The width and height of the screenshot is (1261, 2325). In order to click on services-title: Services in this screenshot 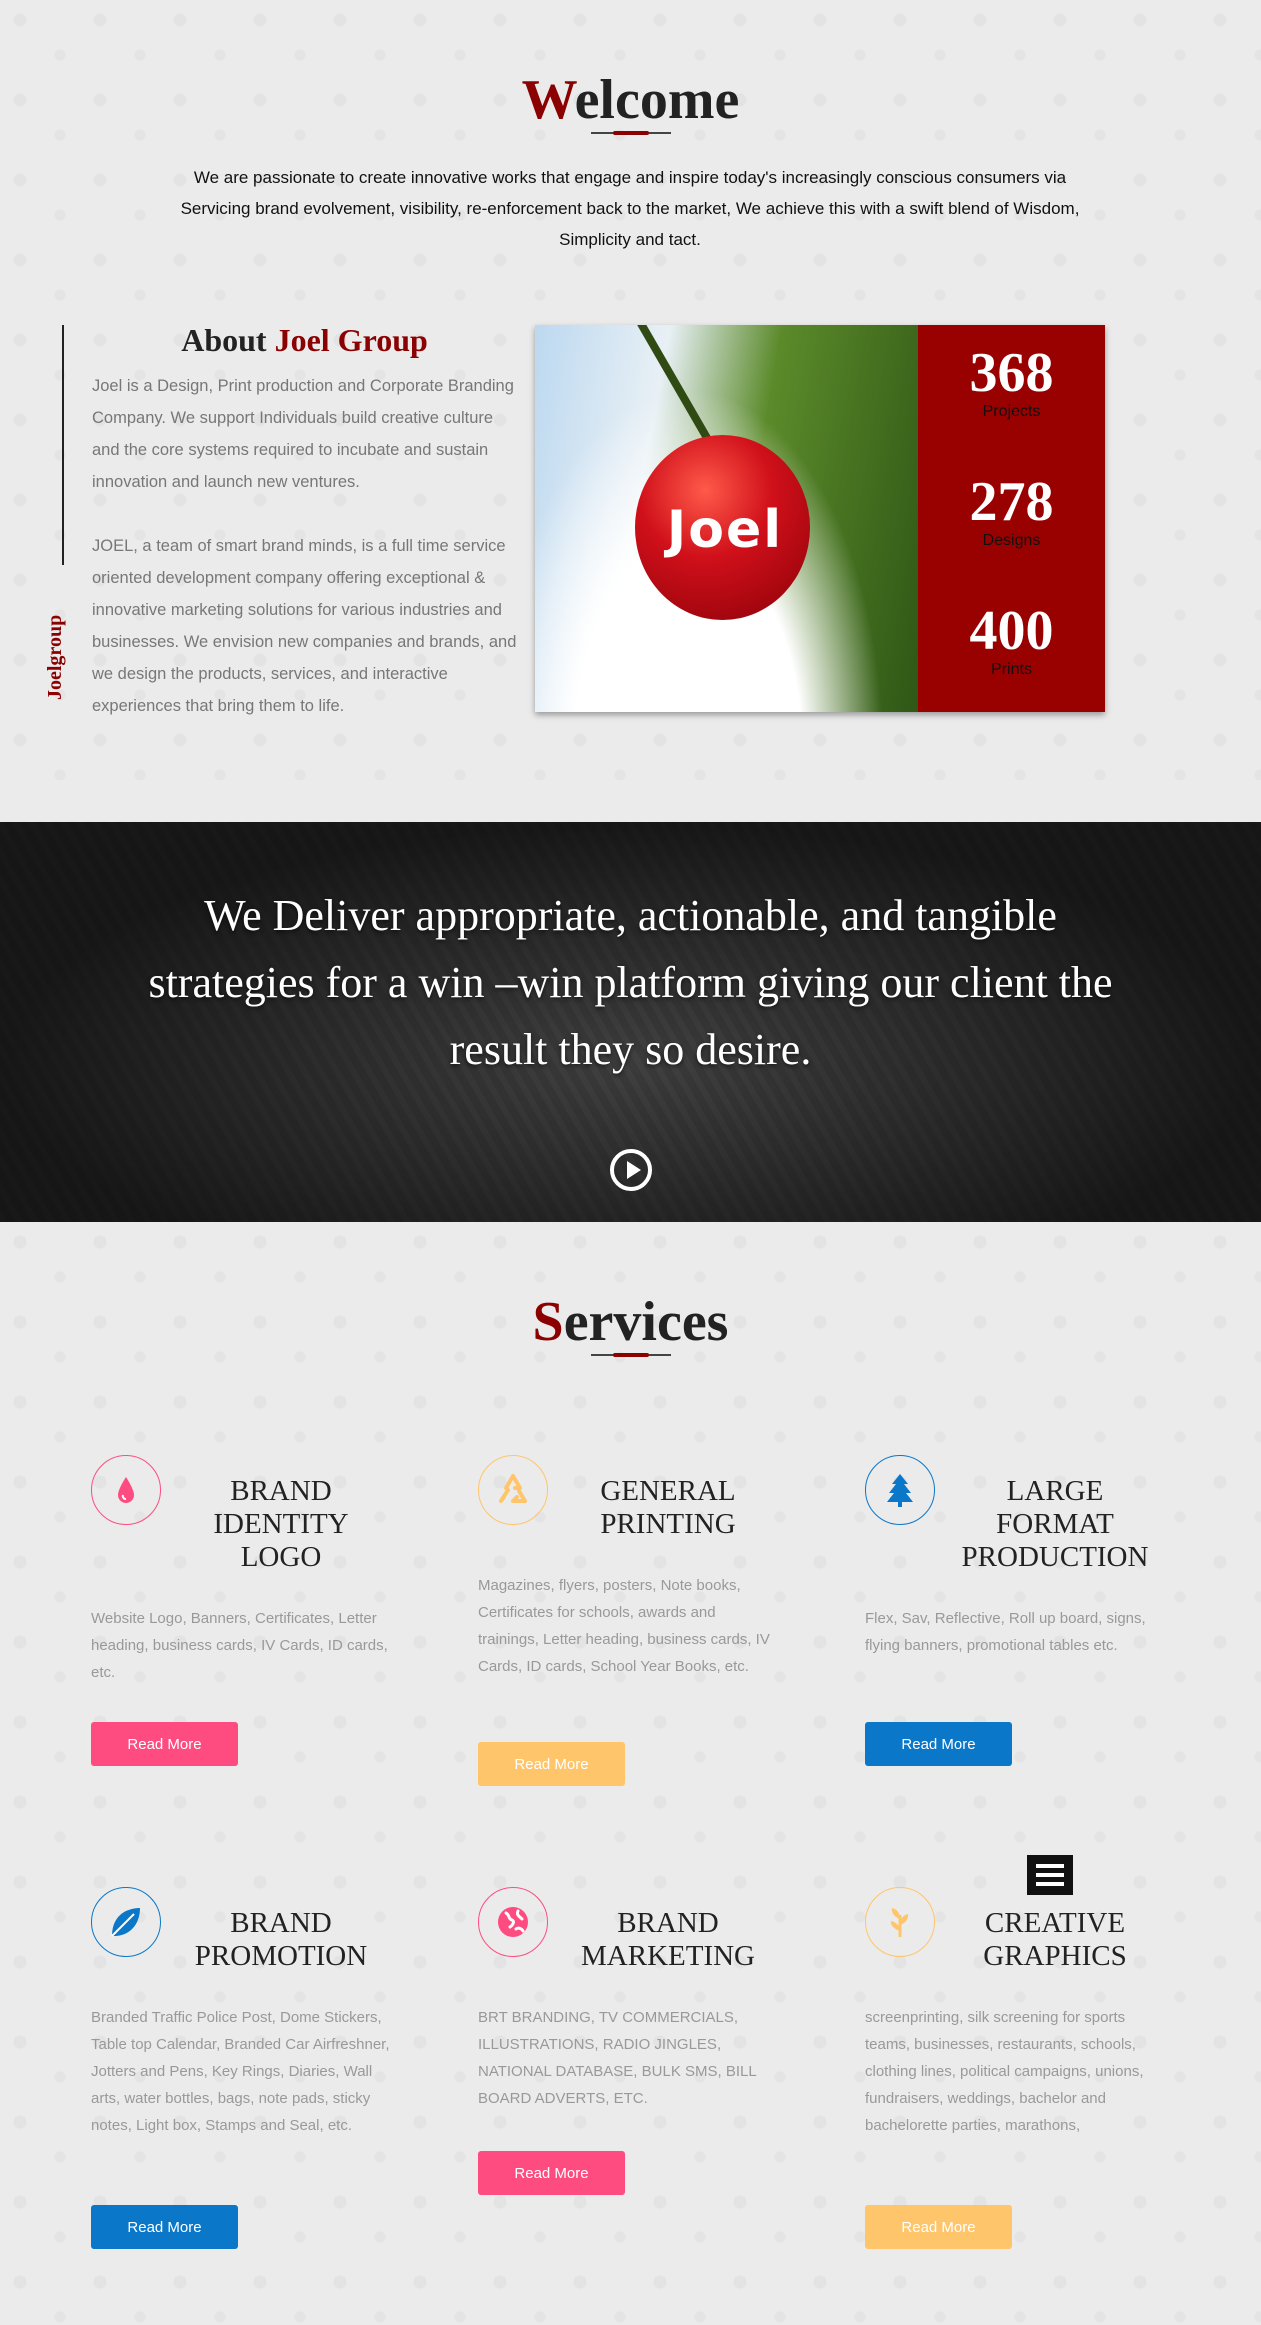, I will do `click(630, 1322)`.